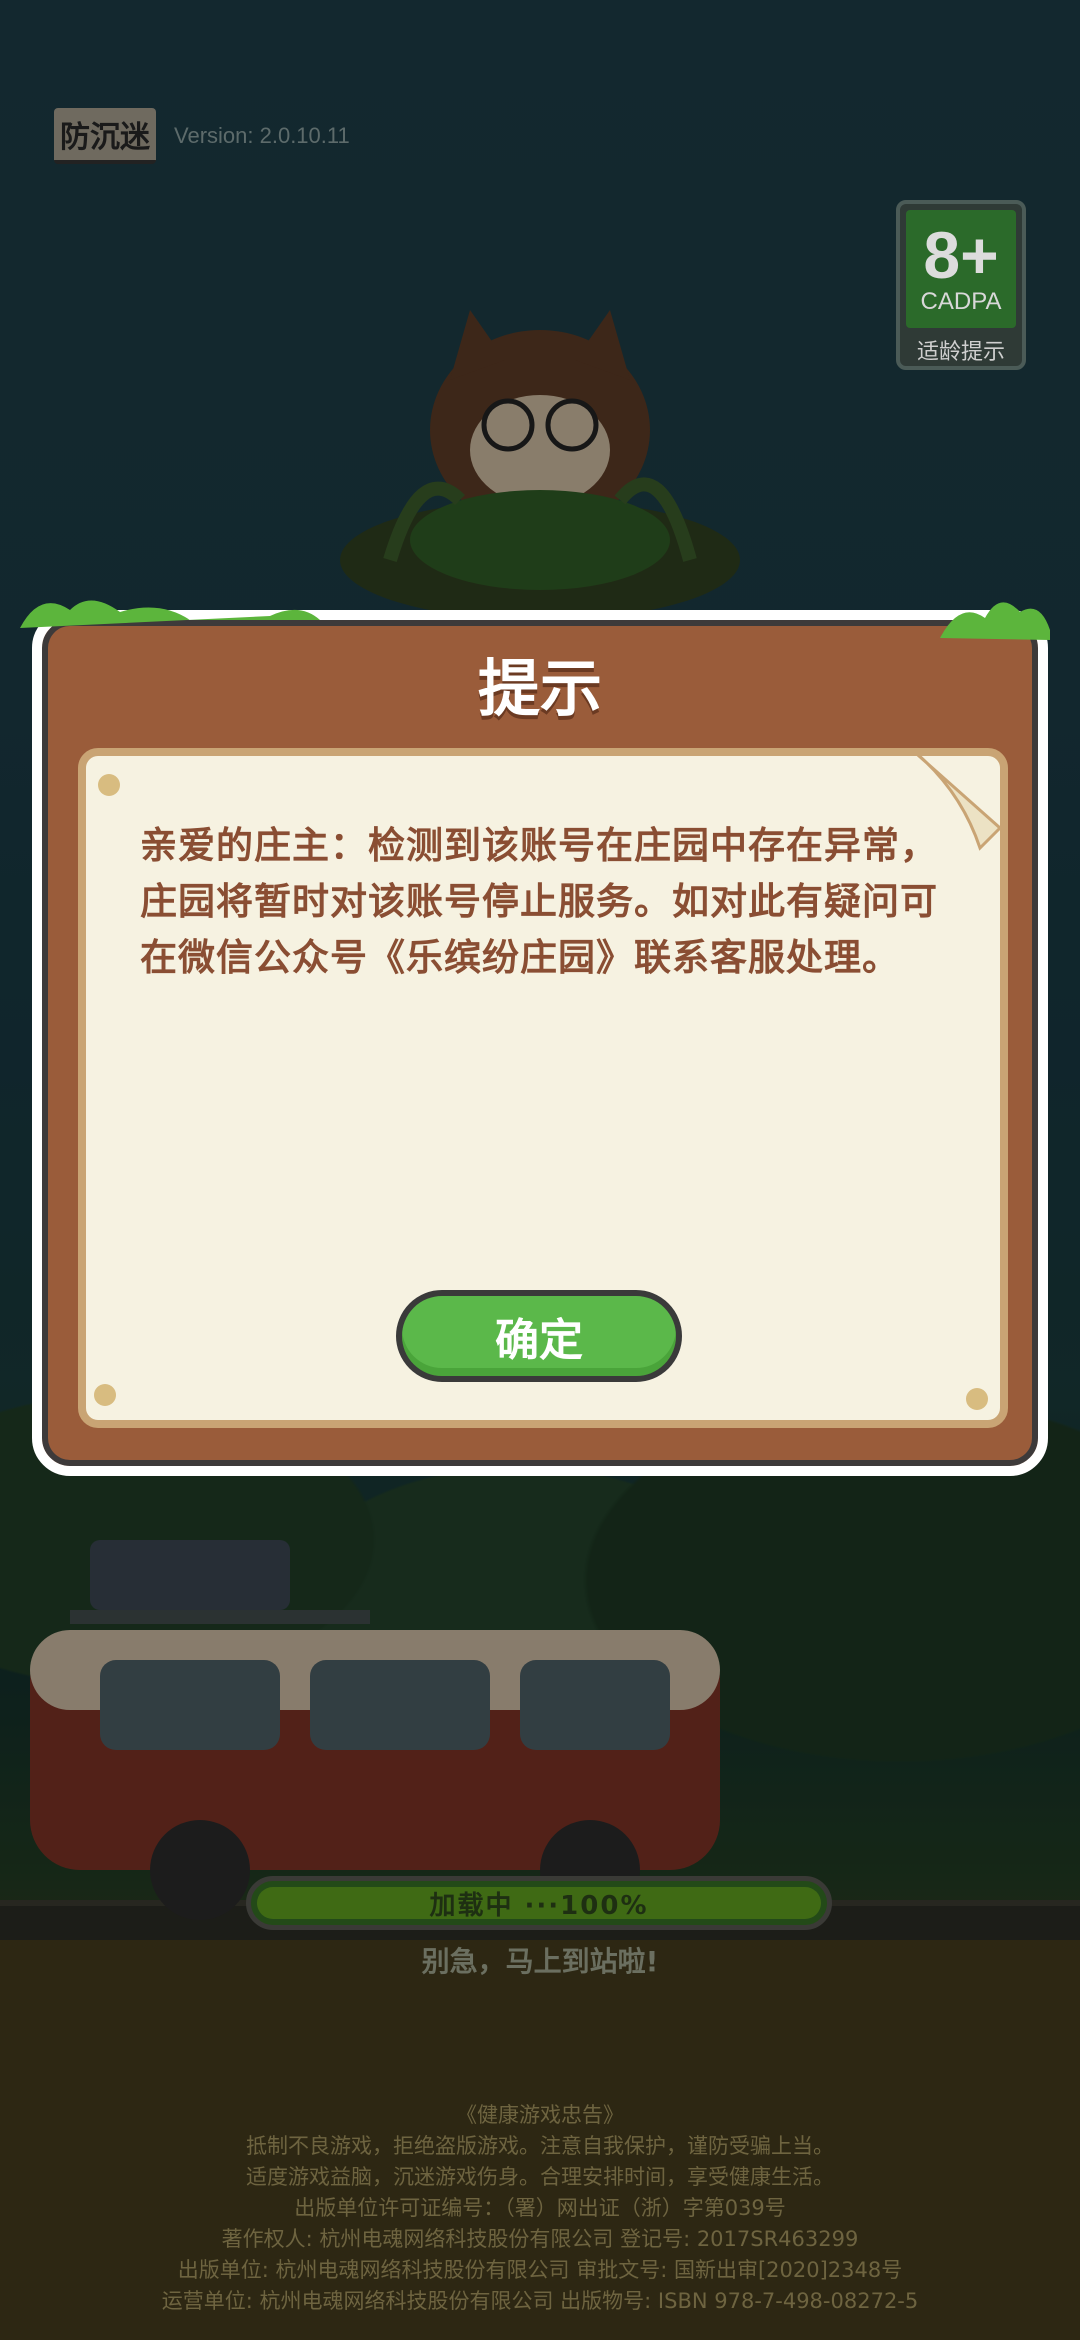 Image resolution: width=1080 pixels, height=2340 pixels. I want to click on footer-line: 抵制不良游戏，拒绝盗版游戏。注意自我保护，谨防受骗上当。, so click(540, 2146).